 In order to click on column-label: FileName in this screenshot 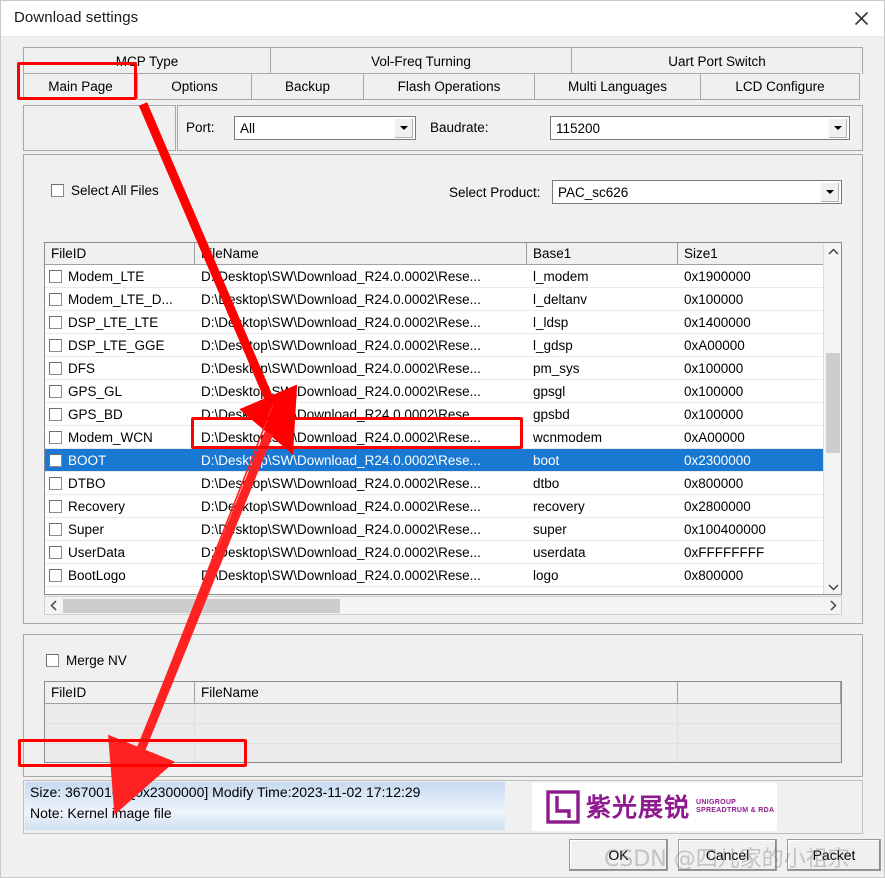, I will do `click(230, 253)`.